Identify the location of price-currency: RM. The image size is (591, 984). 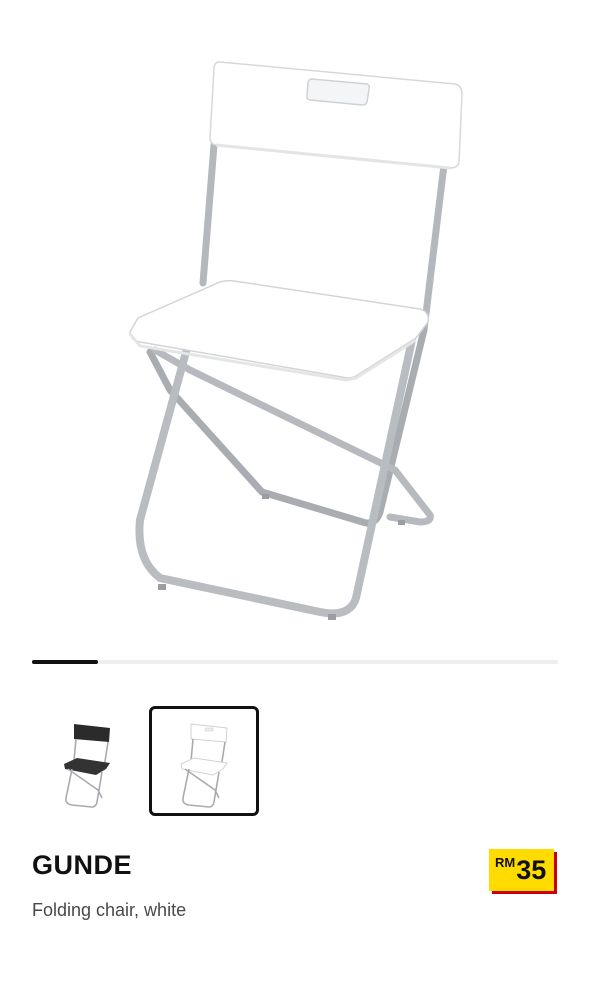
(505, 862).